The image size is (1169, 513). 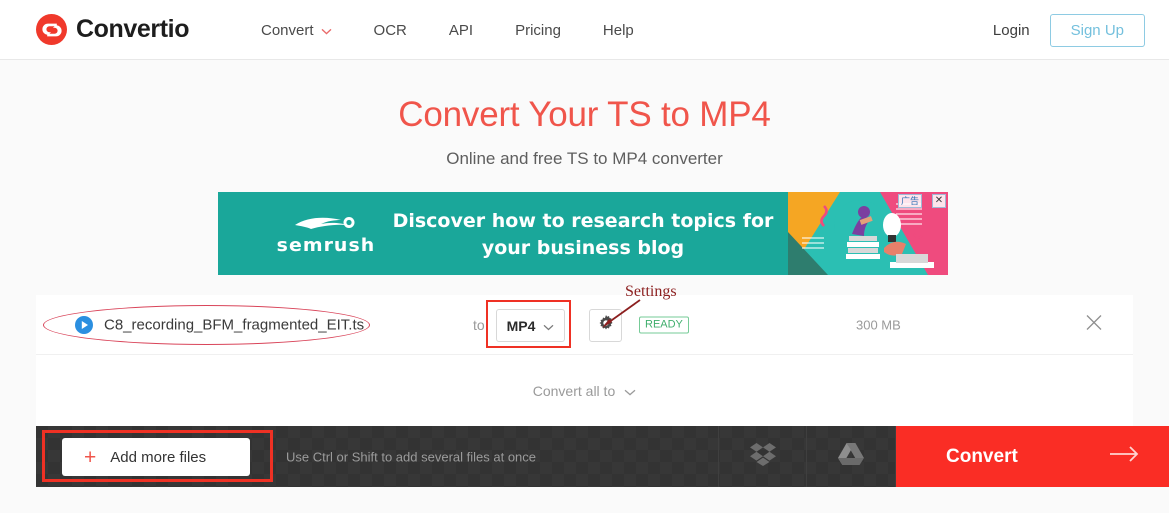 I want to click on plus-icon: +, so click(x=90, y=457).